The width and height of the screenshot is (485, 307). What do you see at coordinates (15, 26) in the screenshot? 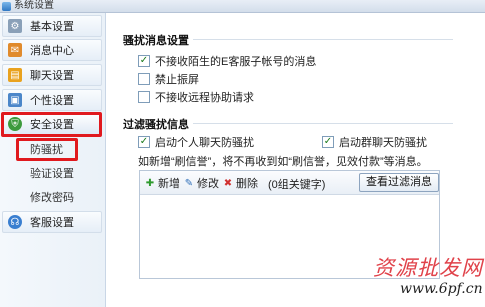
I see `gear-icon: ⚙` at bounding box center [15, 26].